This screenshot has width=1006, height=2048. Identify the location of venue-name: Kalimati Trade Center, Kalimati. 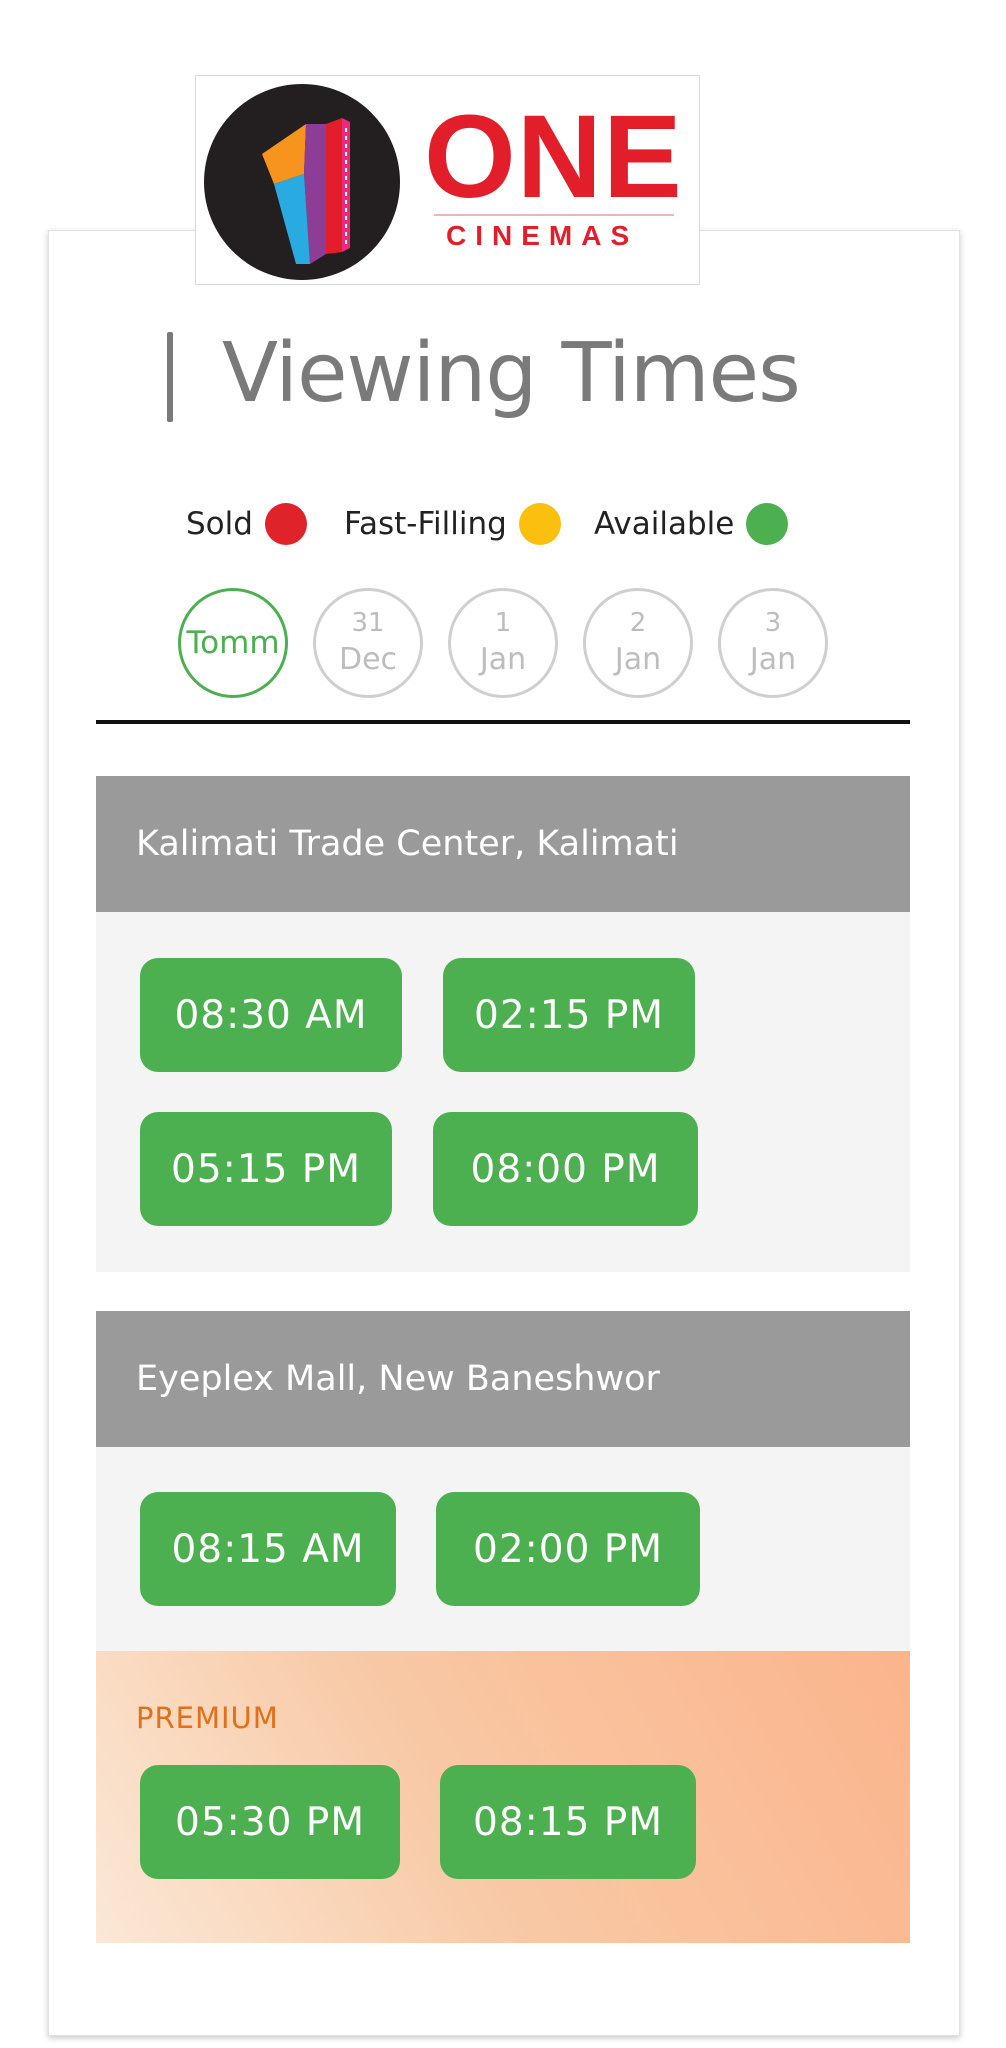
(407, 844).